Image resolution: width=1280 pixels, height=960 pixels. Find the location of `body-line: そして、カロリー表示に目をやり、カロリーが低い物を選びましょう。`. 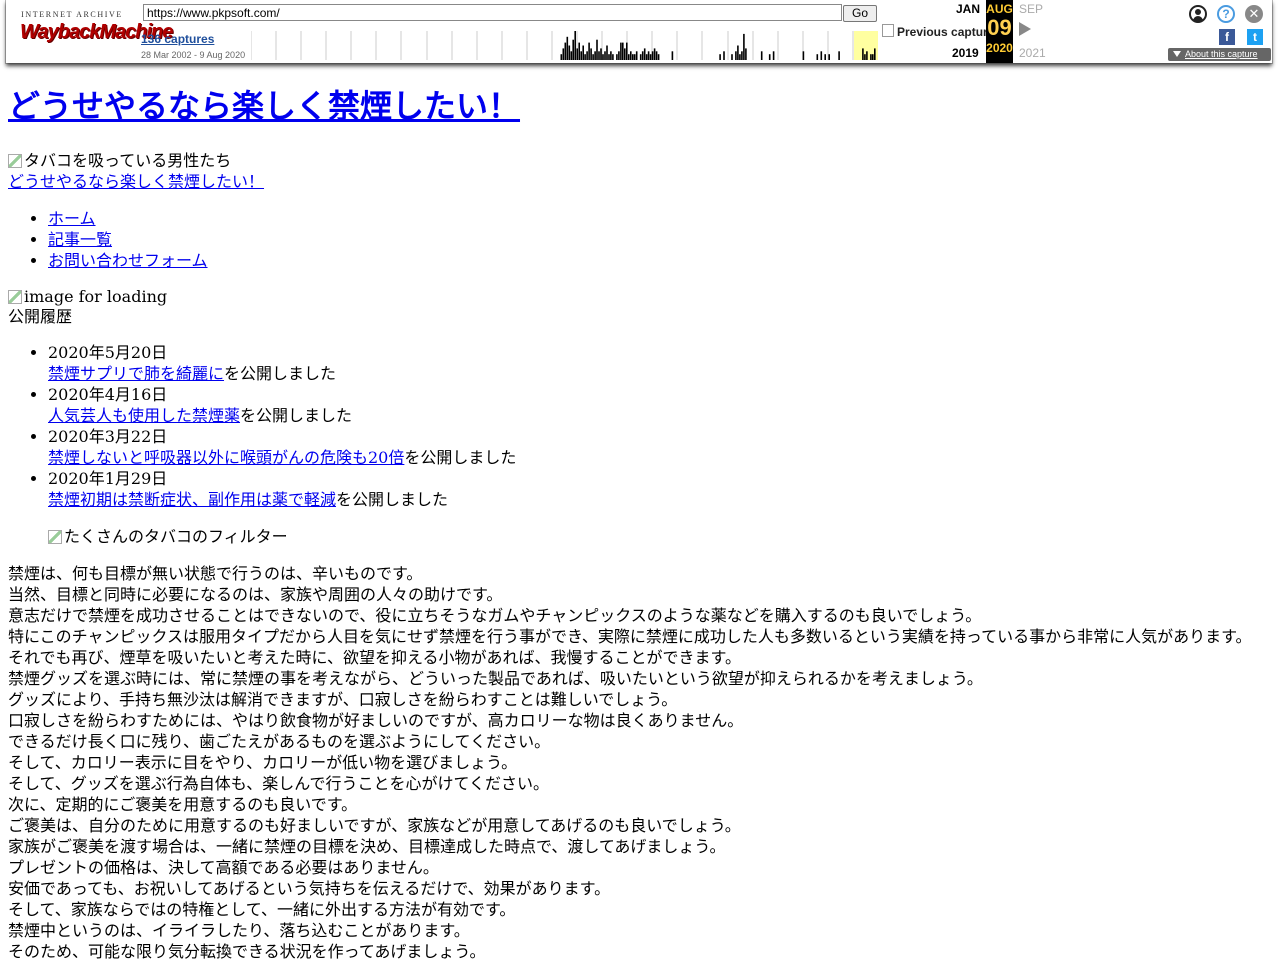

body-line: そして、カロリー表示に目をやり、カロリーが低い物を選びましょう。 is located at coordinates (263, 762).